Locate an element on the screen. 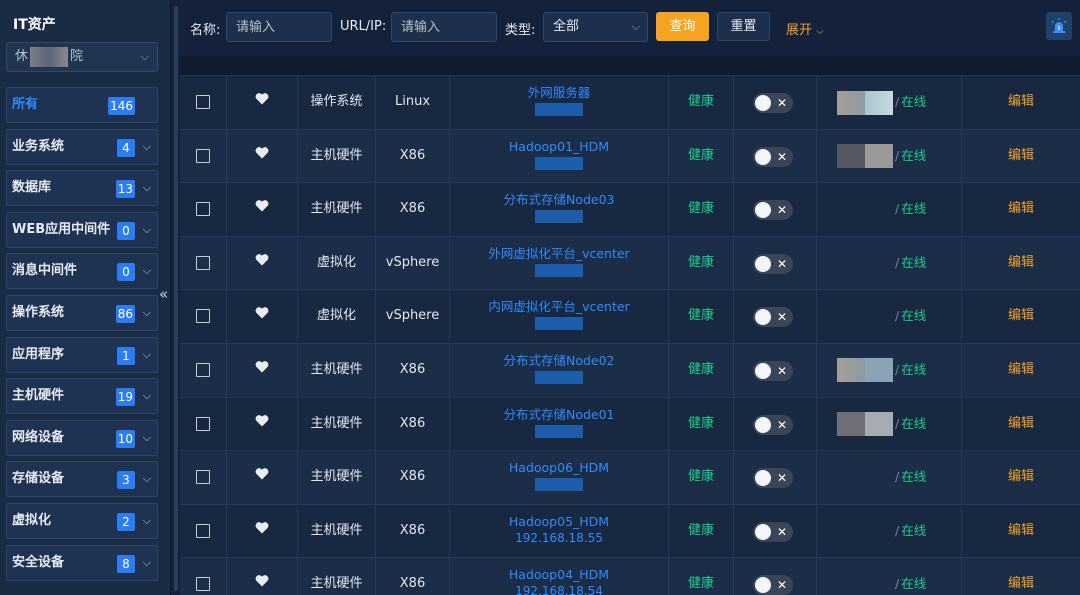 This screenshot has width=1080, height=595. url-ip-search-input is located at coordinates (444, 27).